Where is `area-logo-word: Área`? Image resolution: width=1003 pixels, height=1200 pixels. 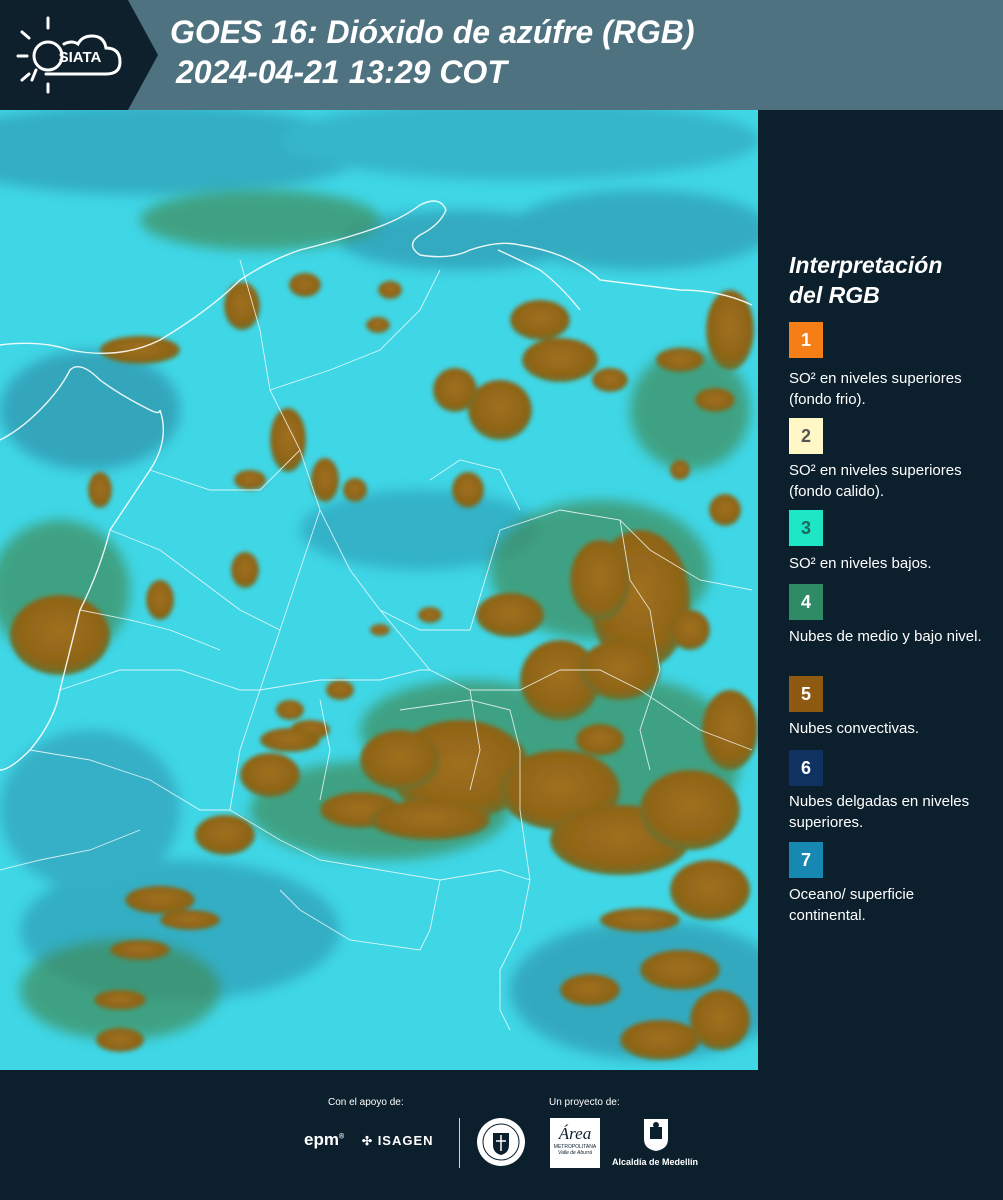 area-logo-word: Área is located at coordinates (575, 1133).